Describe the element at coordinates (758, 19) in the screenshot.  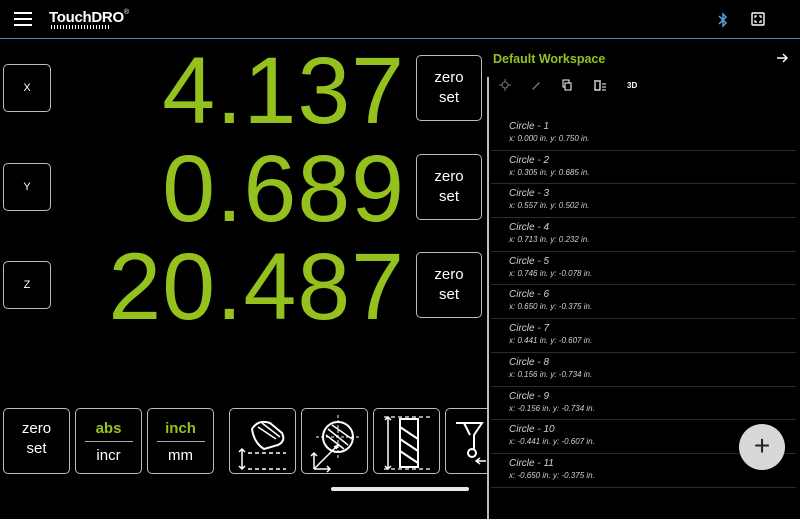
I see `fullscreen-icon` at that location.